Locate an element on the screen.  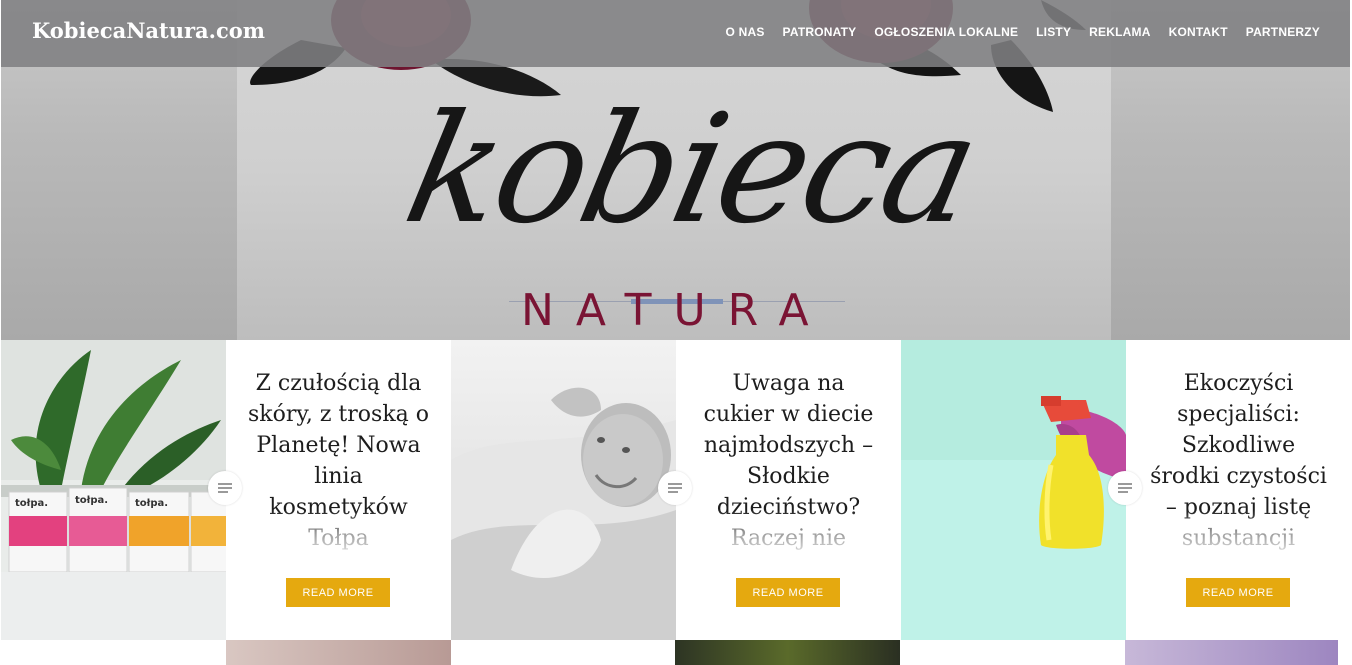
nav-item-partnerzy: PARTNERZY is located at coordinates (1283, 32).